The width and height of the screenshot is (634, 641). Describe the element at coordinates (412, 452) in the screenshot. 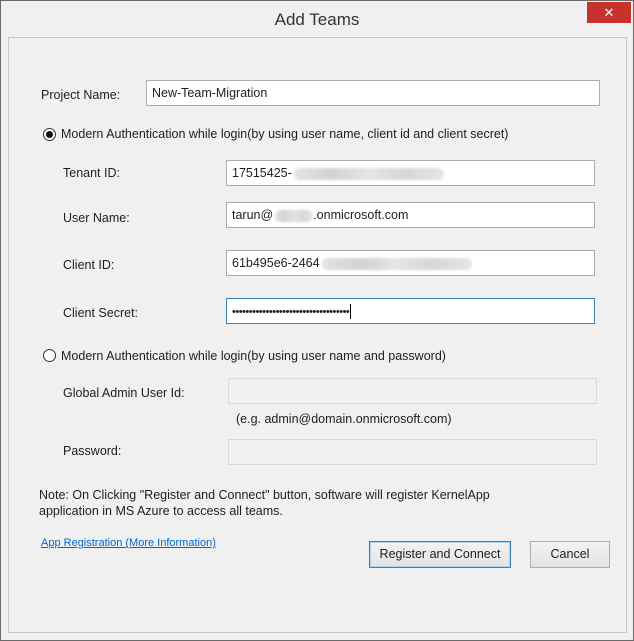

I see `password-input` at that location.